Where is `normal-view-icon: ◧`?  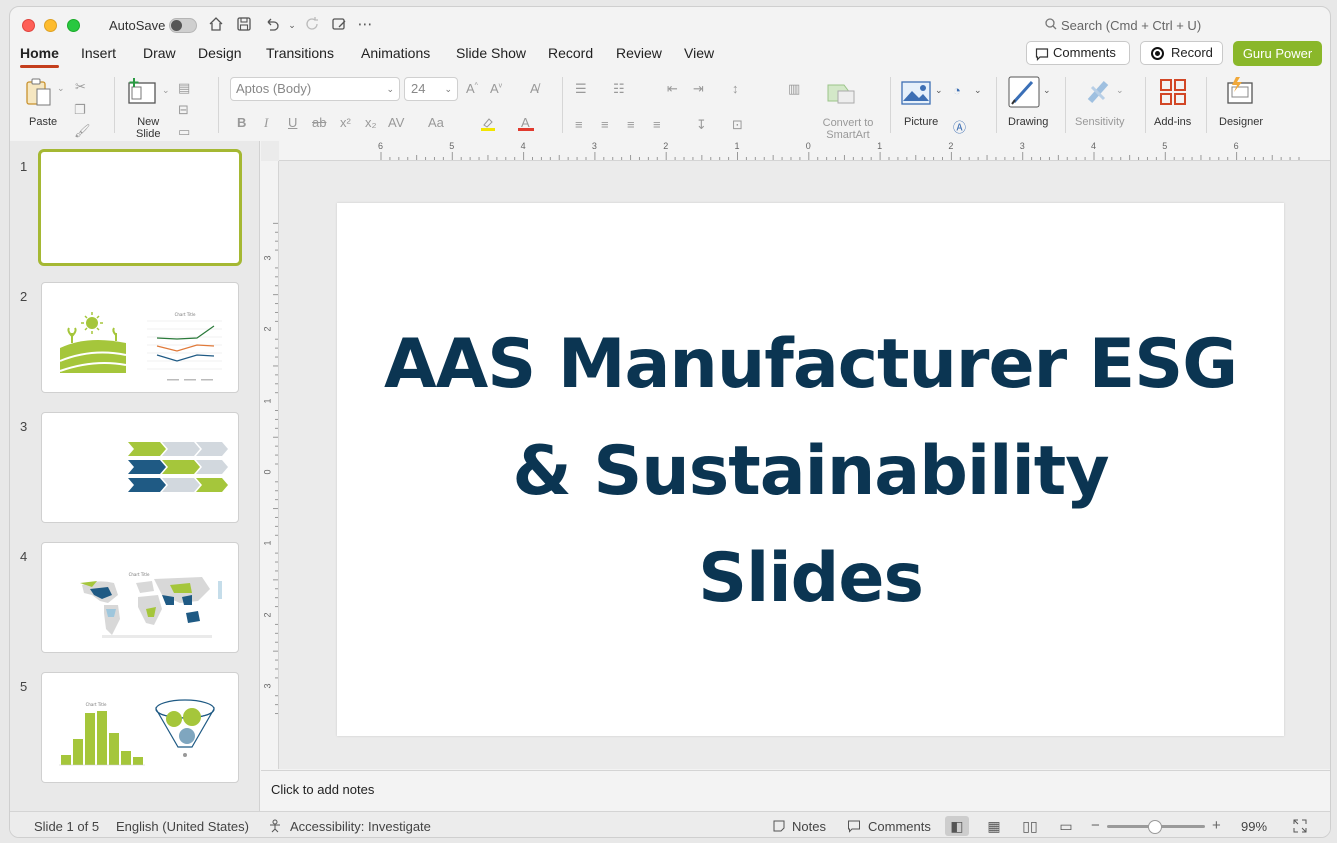
normal-view-icon: ◧ is located at coordinates (957, 826).